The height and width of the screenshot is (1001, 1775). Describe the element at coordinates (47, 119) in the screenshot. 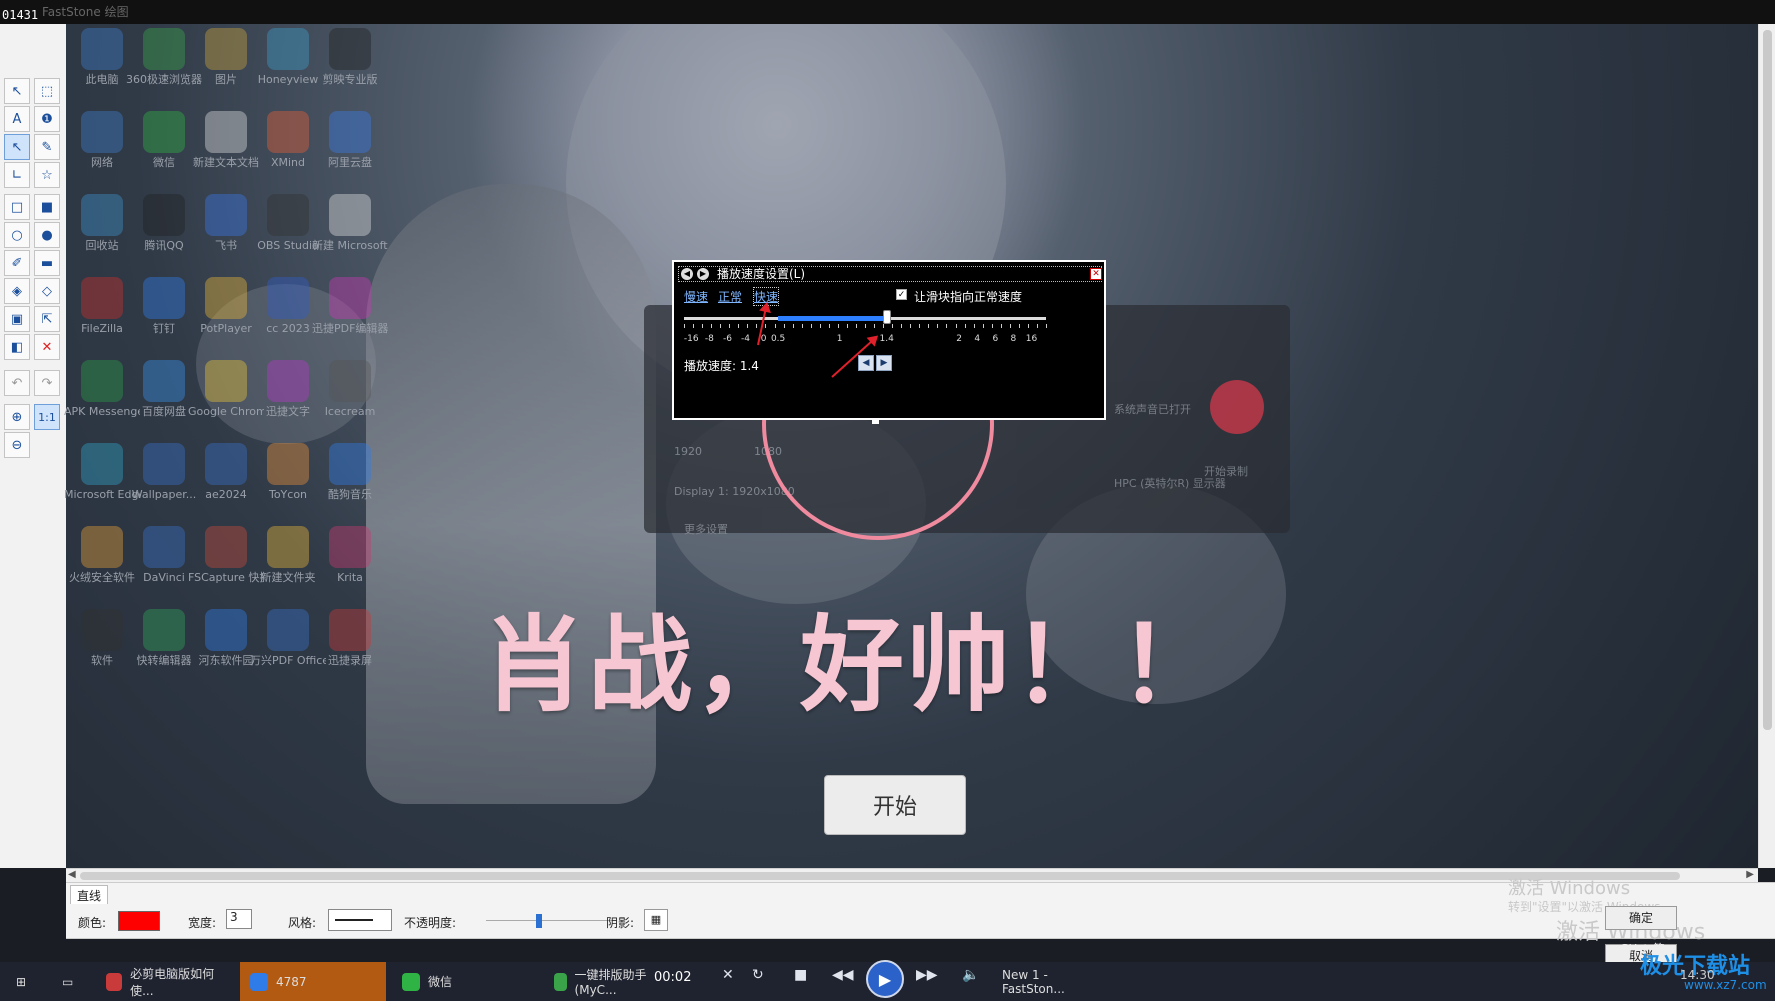

I see `info-icon: ❶` at that location.